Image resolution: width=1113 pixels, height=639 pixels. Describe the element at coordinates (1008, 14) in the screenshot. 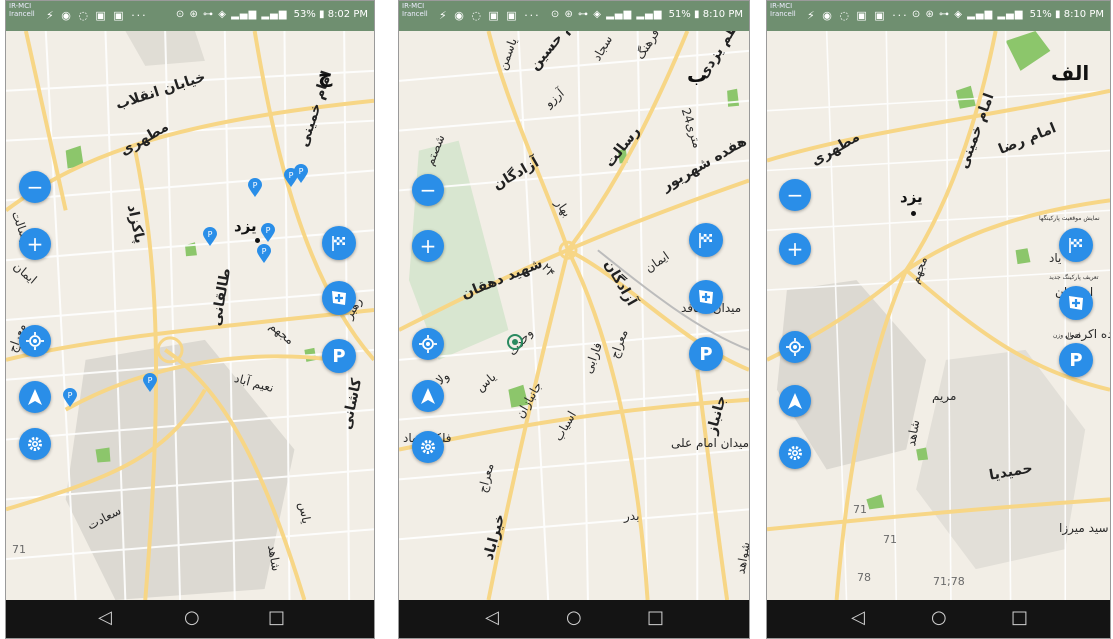

I see `status-right: ⊙ ⊛ ⊶ ◈ ▂▄▆ ▂▄▆ 51% ▮ 8:10 PM` at that location.